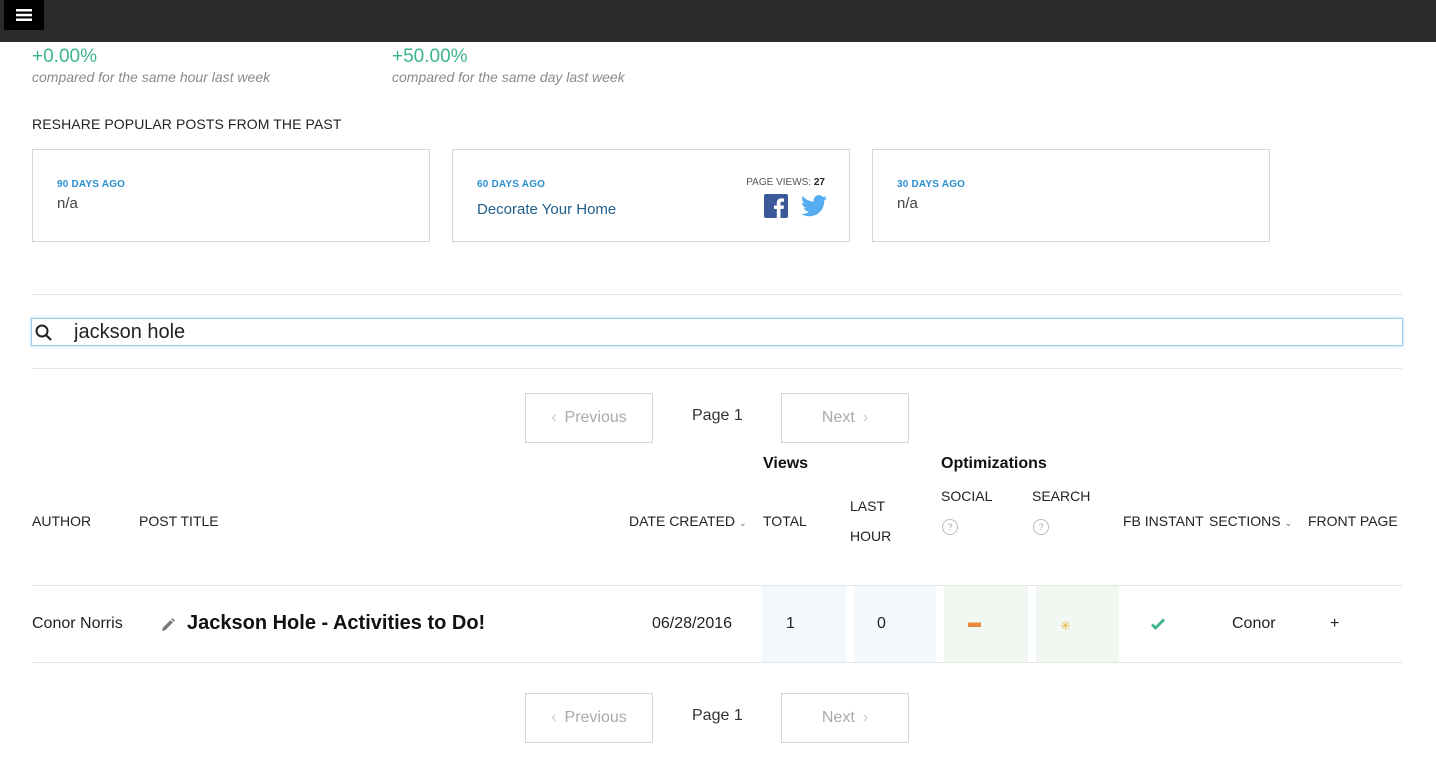  I want to click on facebook-share-button, so click(776, 206).